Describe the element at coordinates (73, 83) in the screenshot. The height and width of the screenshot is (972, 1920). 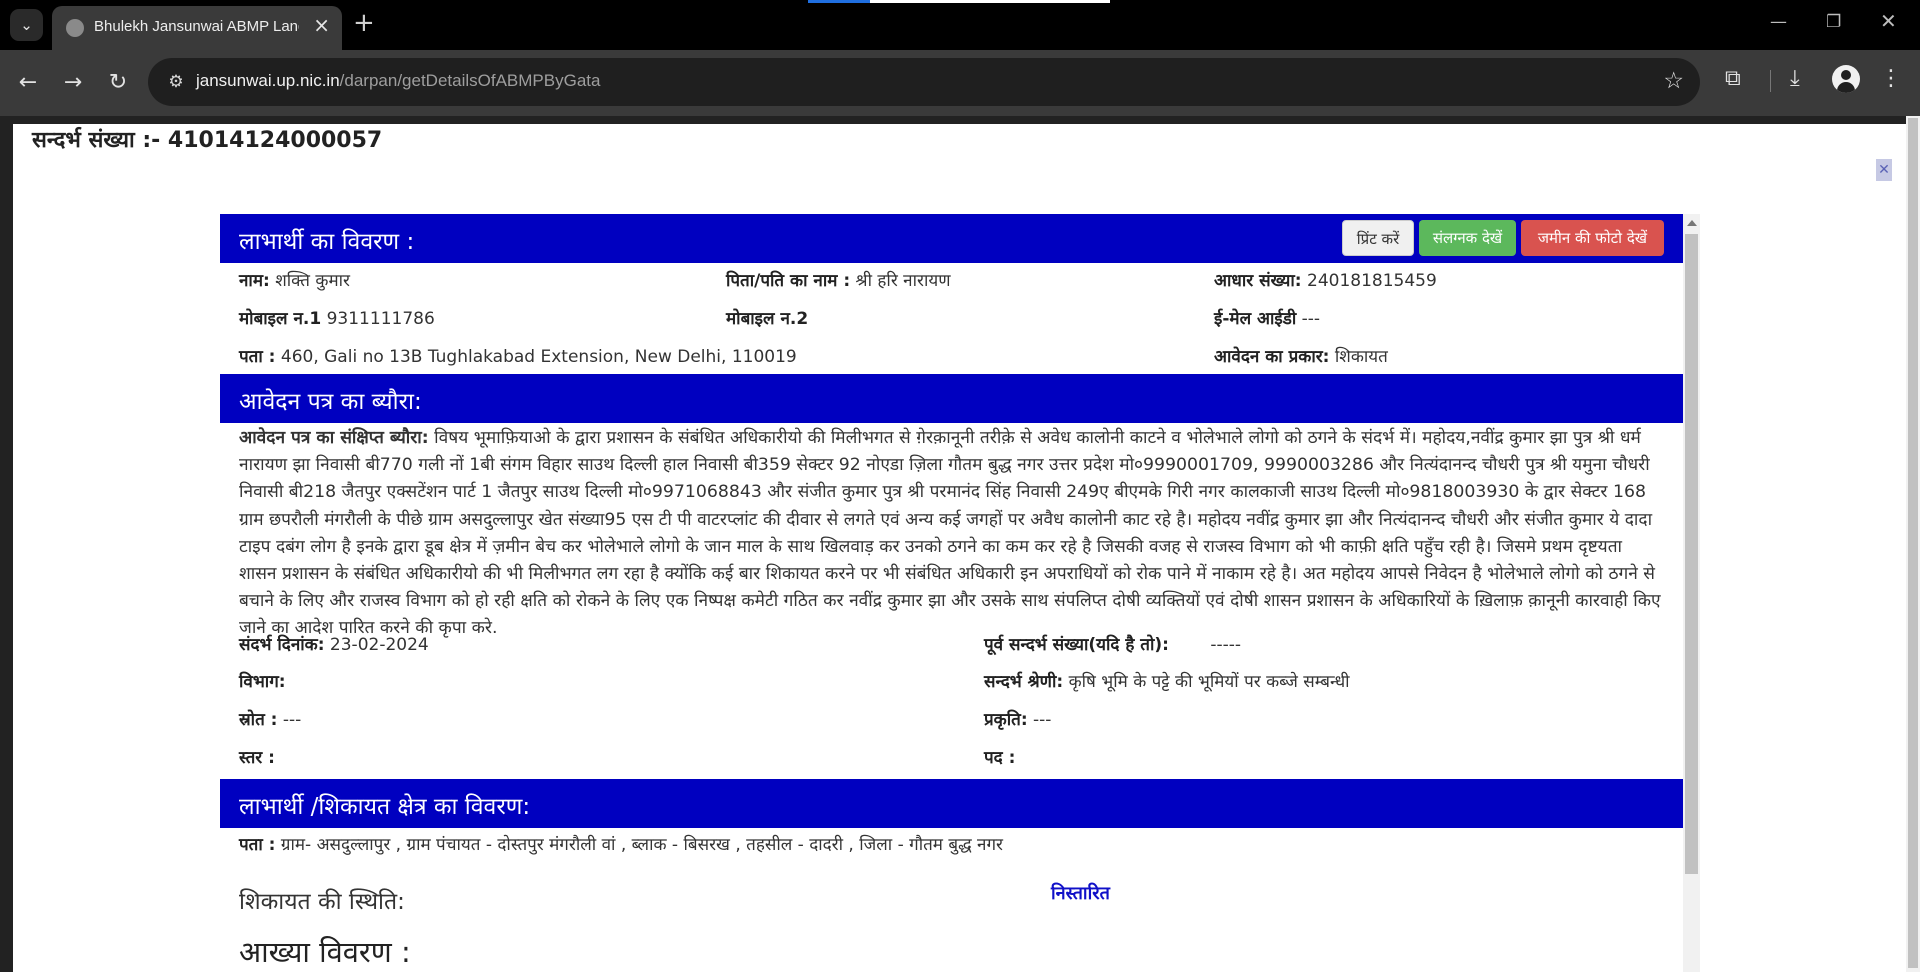
I see `forward-icon: →` at that location.